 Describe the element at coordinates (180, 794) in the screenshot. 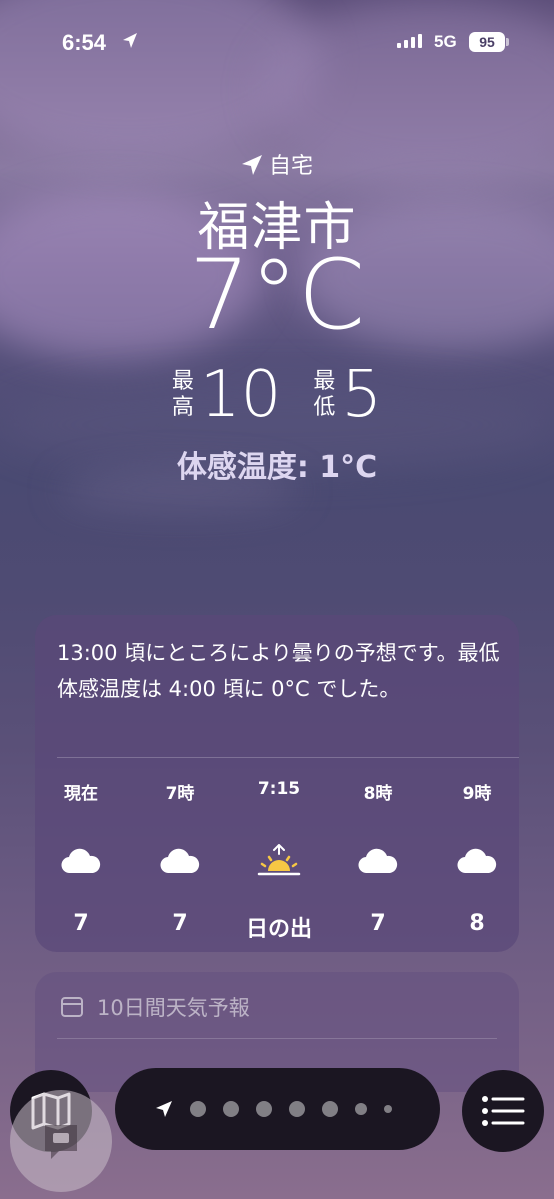

I see `hour-label: 7時` at that location.